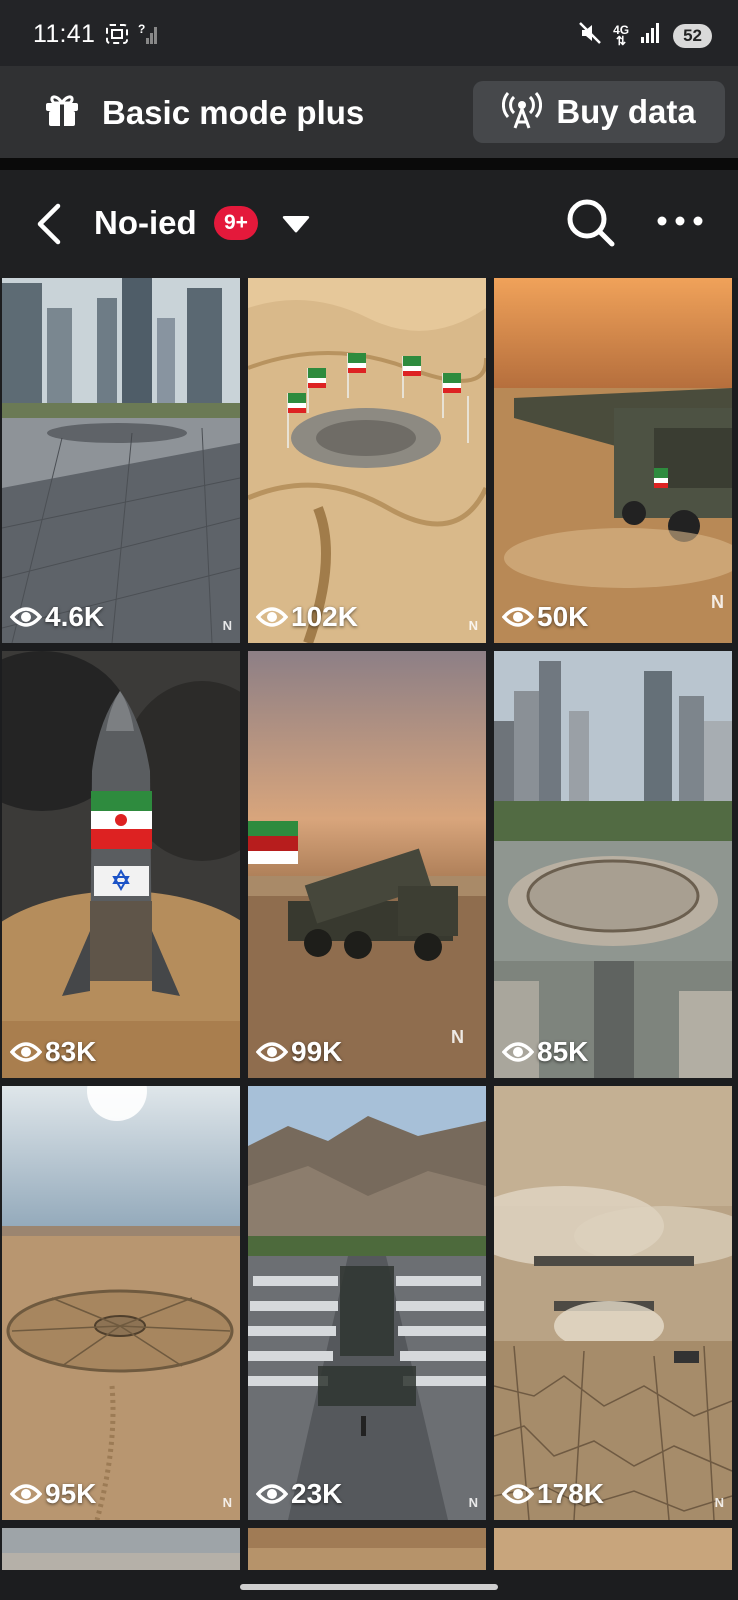 This screenshot has width=738, height=1600. What do you see at coordinates (563, 616) in the screenshot?
I see `view-count-label: 50K` at bounding box center [563, 616].